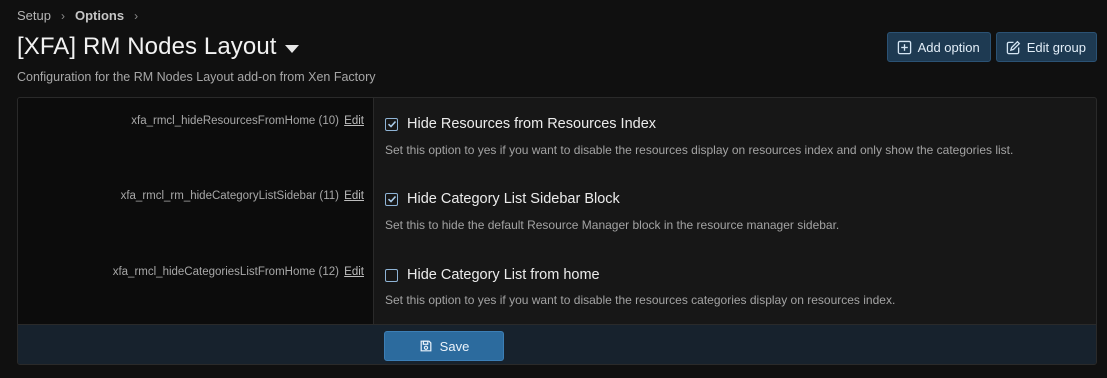 The image size is (1107, 378). I want to click on breadcrumb-setup: Setup, so click(34, 15).